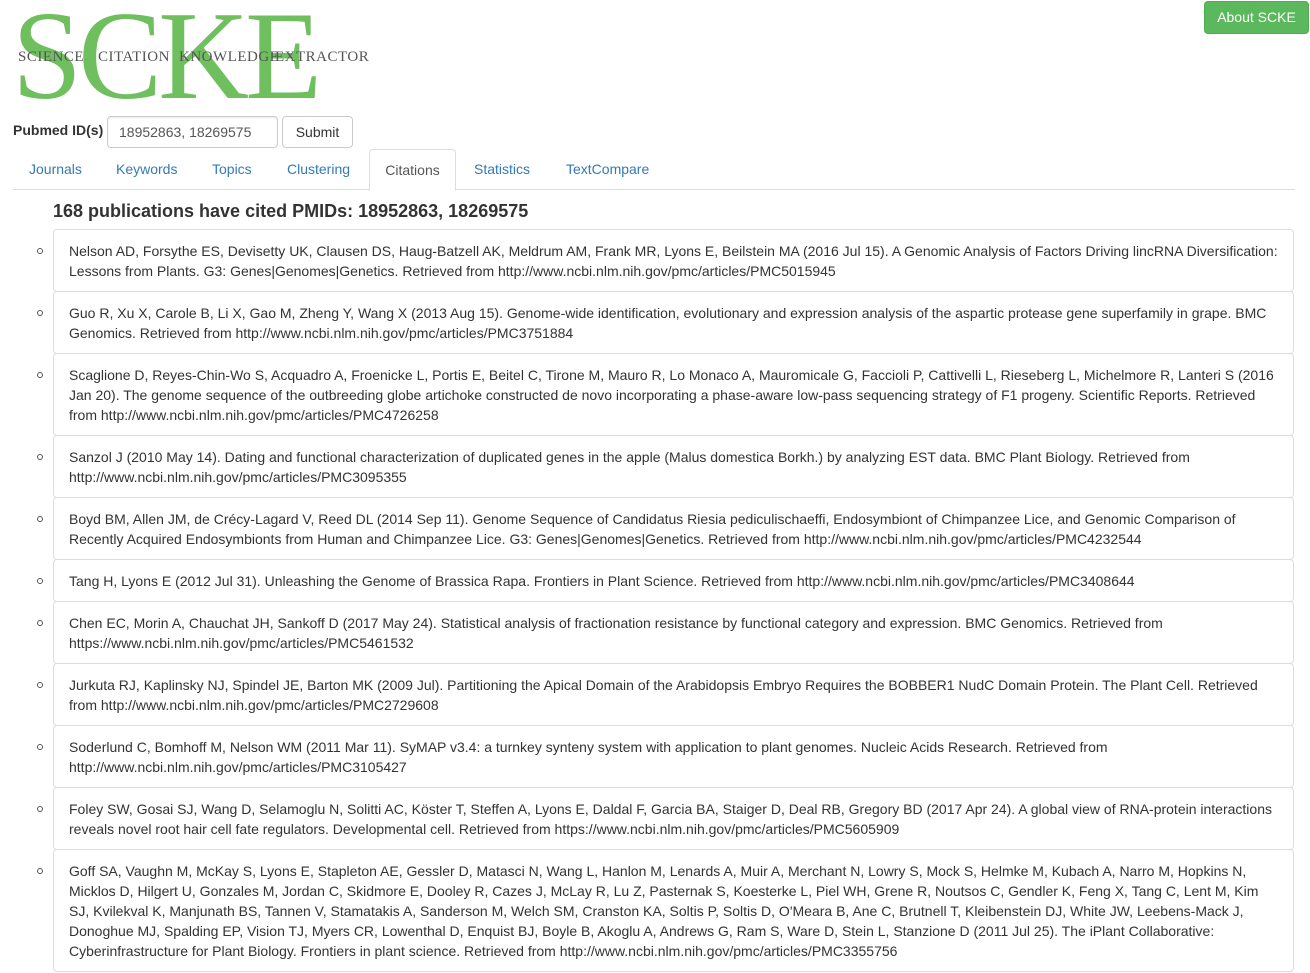 Image resolution: width=1310 pixels, height=973 pixels. I want to click on tab-citations: Citations, so click(412, 170).